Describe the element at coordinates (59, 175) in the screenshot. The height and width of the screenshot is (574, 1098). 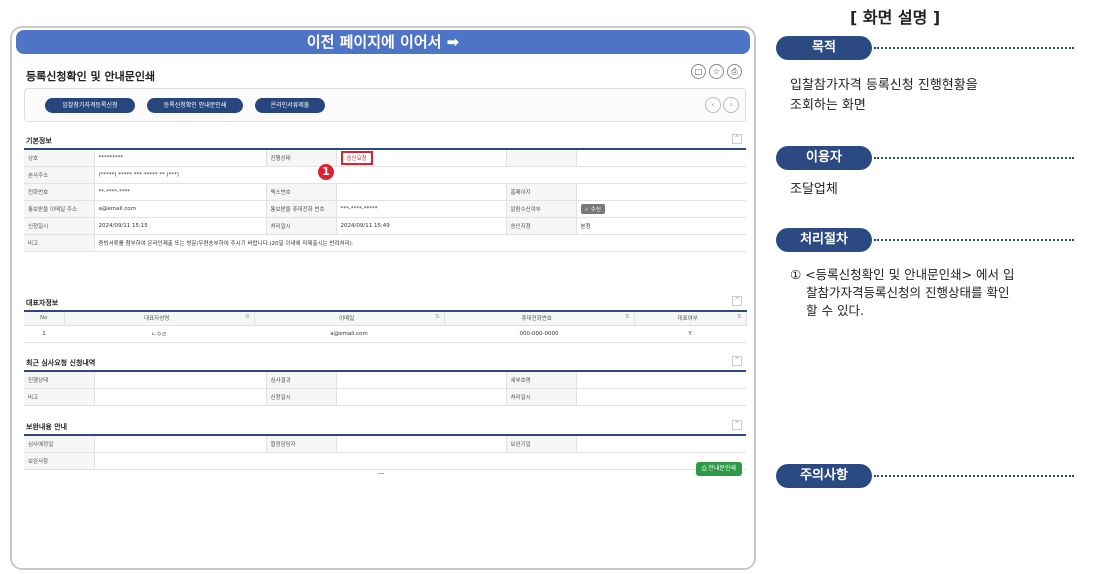
I see `field-label: 본사주소` at that location.